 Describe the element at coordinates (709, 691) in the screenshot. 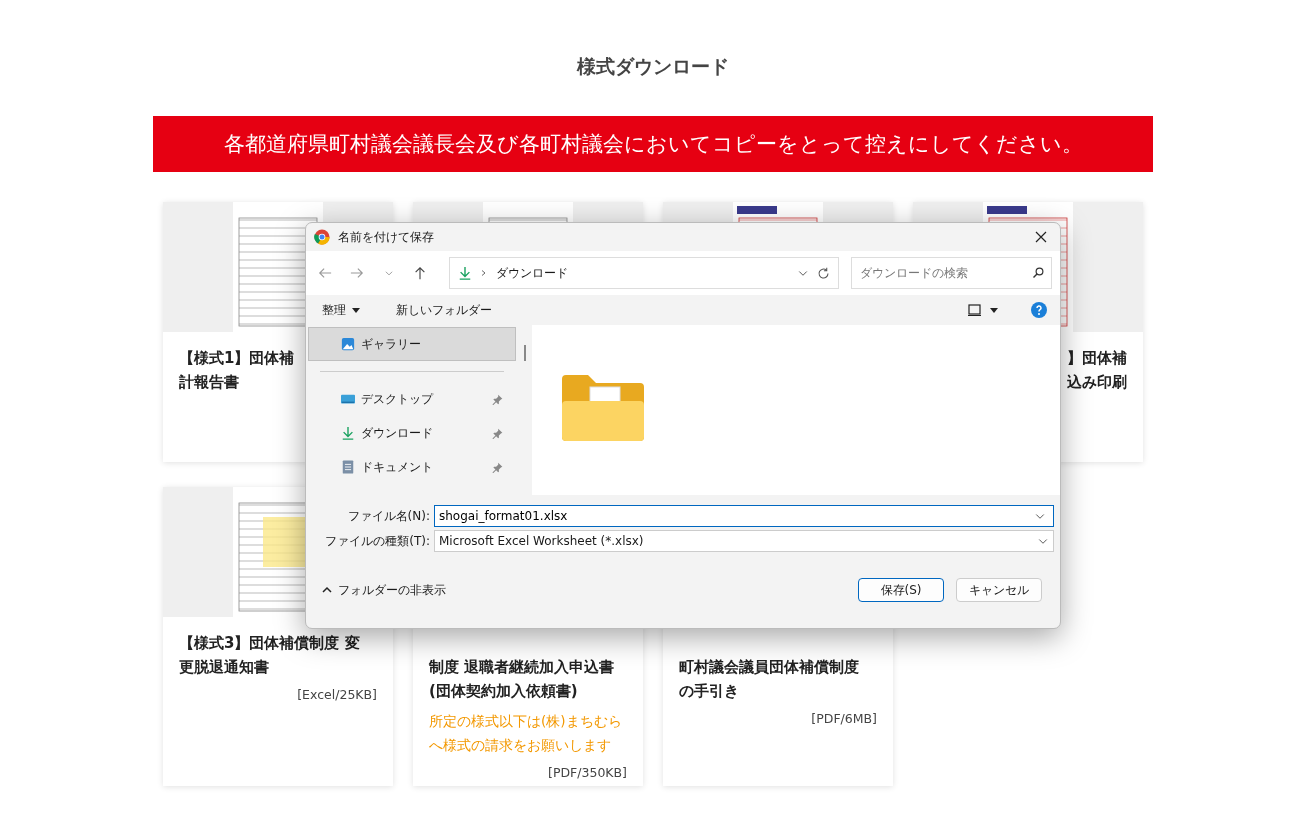

I see `card-title: の手引き` at that location.